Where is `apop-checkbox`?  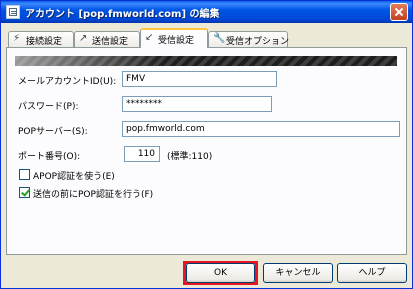
apop-checkbox is located at coordinates (24, 174).